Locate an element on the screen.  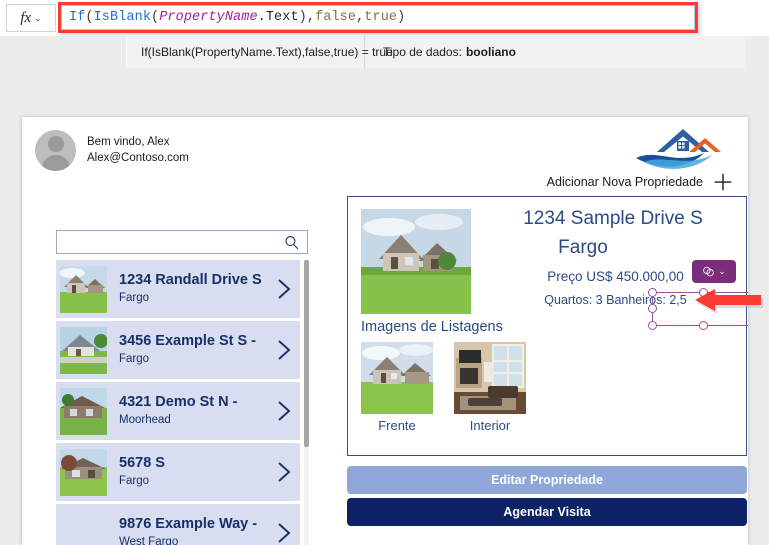
gallery-item-text: 5678 S Fargo is located at coordinates (196, 471).